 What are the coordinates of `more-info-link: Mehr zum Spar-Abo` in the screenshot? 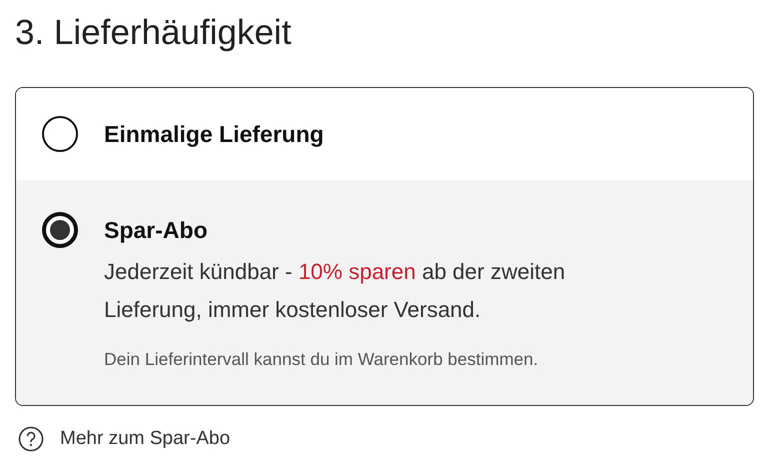 It's located at (145, 439).